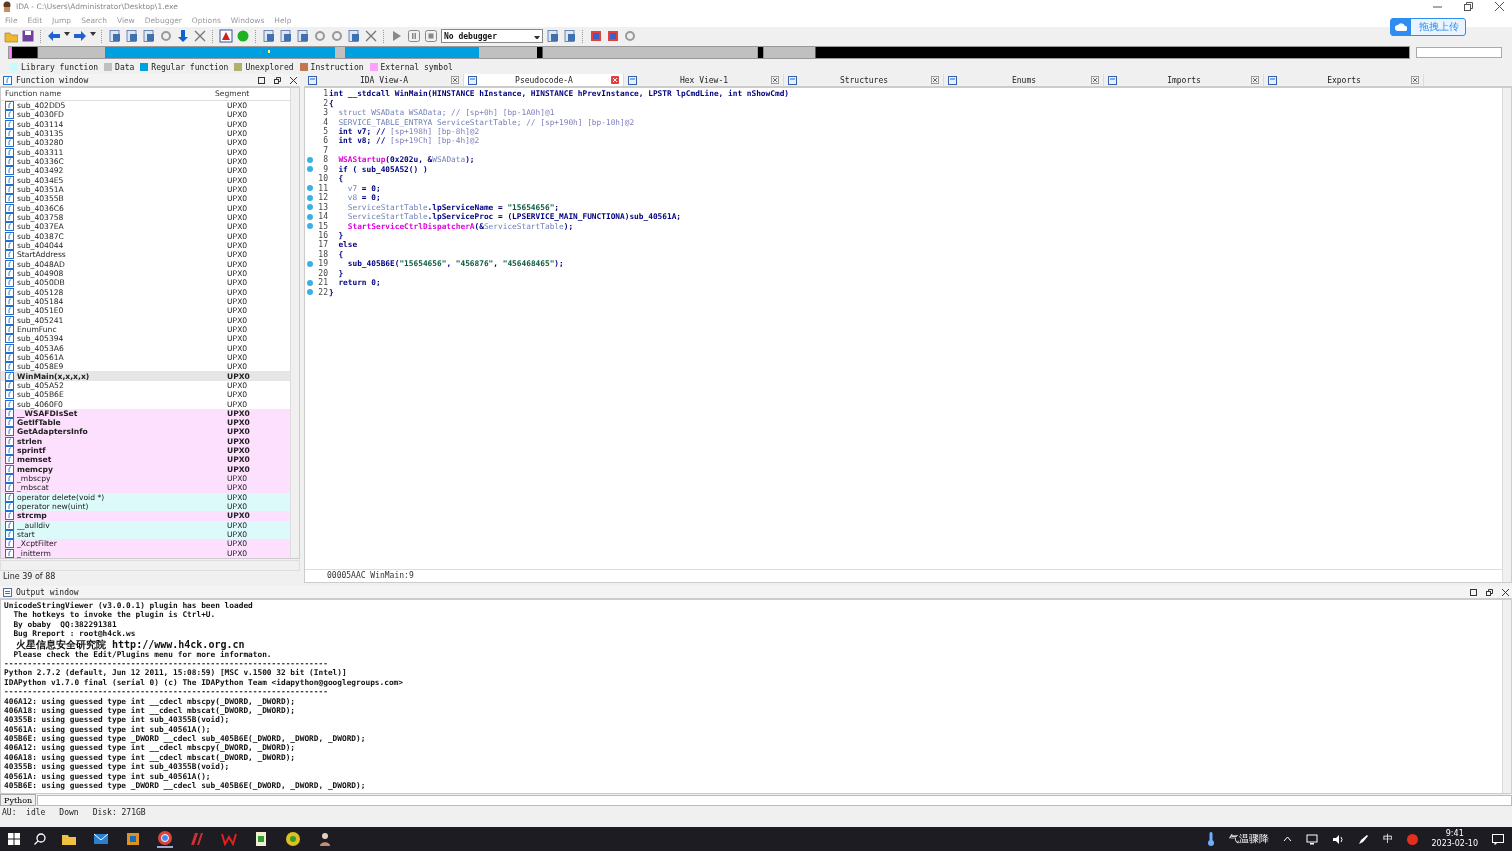 Image resolution: width=1512 pixels, height=851 pixels. Describe the element at coordinates (243, 36) in the screenshot. I see `circle-icon` at that location.